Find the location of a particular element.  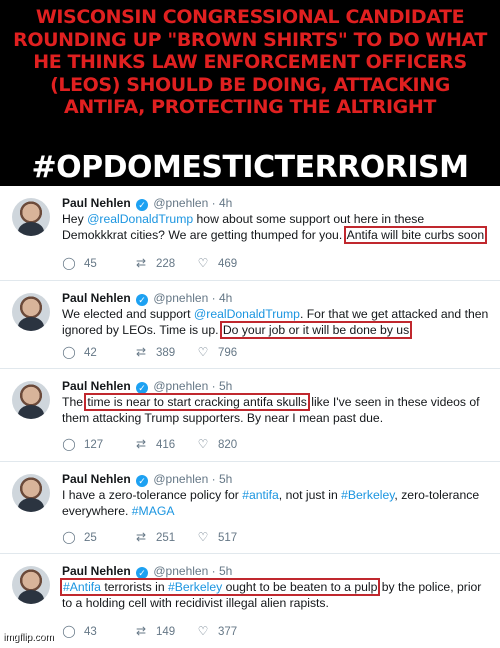

like-button: ♡ 796 is located at coordinates (217, 352).